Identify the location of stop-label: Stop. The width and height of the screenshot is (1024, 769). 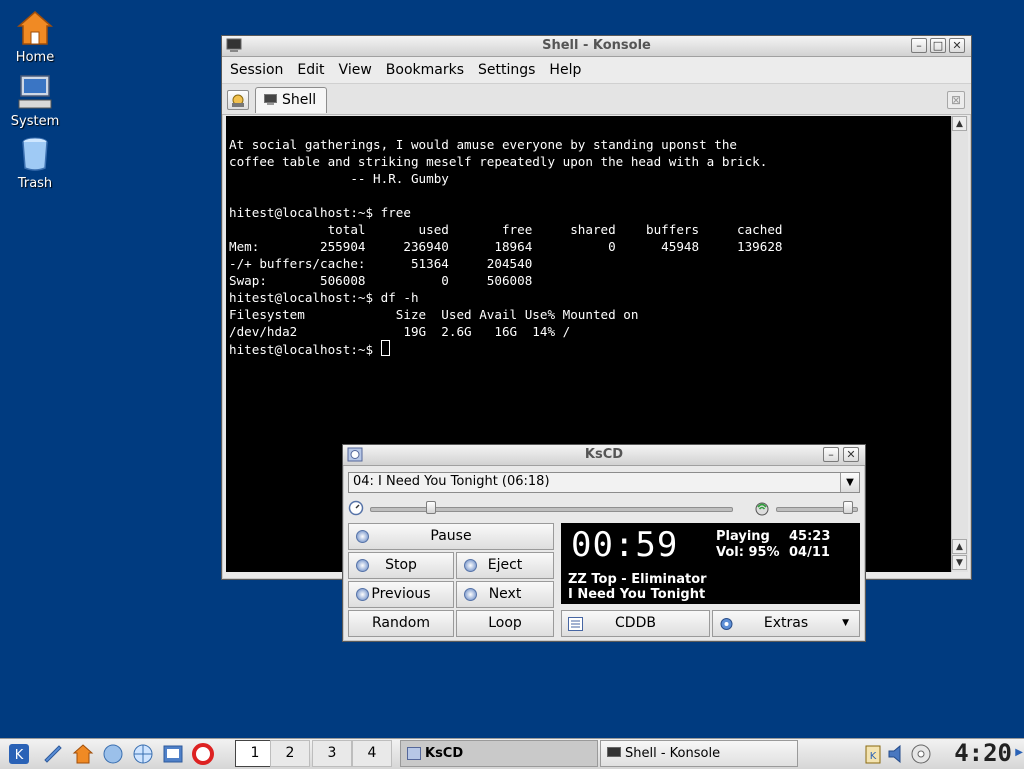
(401, 565).